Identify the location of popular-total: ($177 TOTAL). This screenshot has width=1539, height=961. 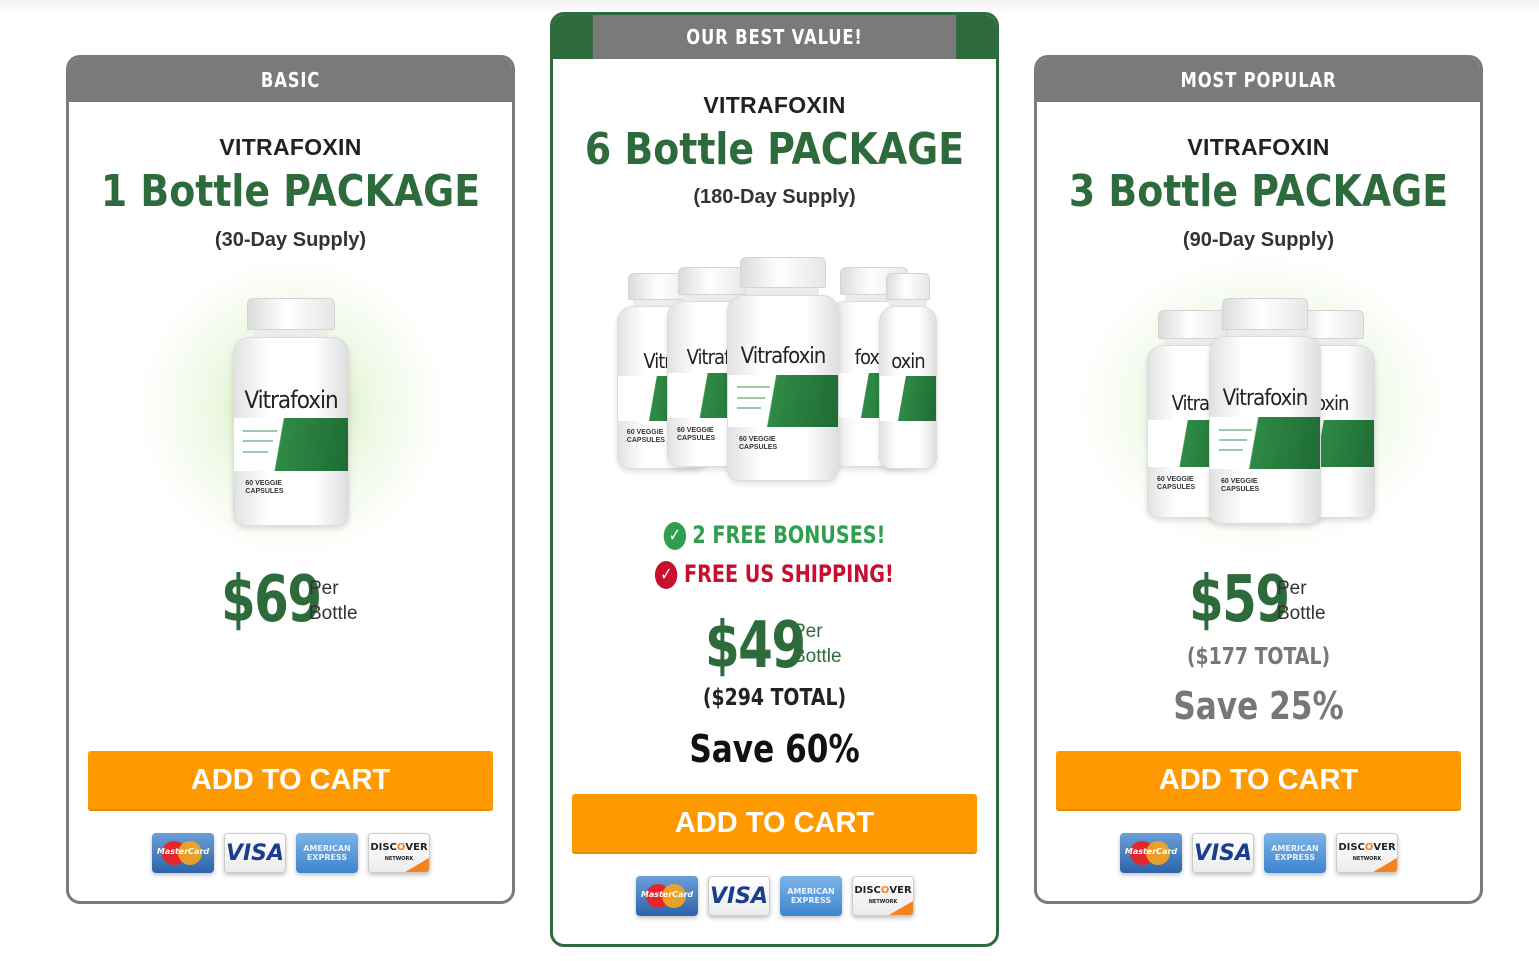
(1258, 657).